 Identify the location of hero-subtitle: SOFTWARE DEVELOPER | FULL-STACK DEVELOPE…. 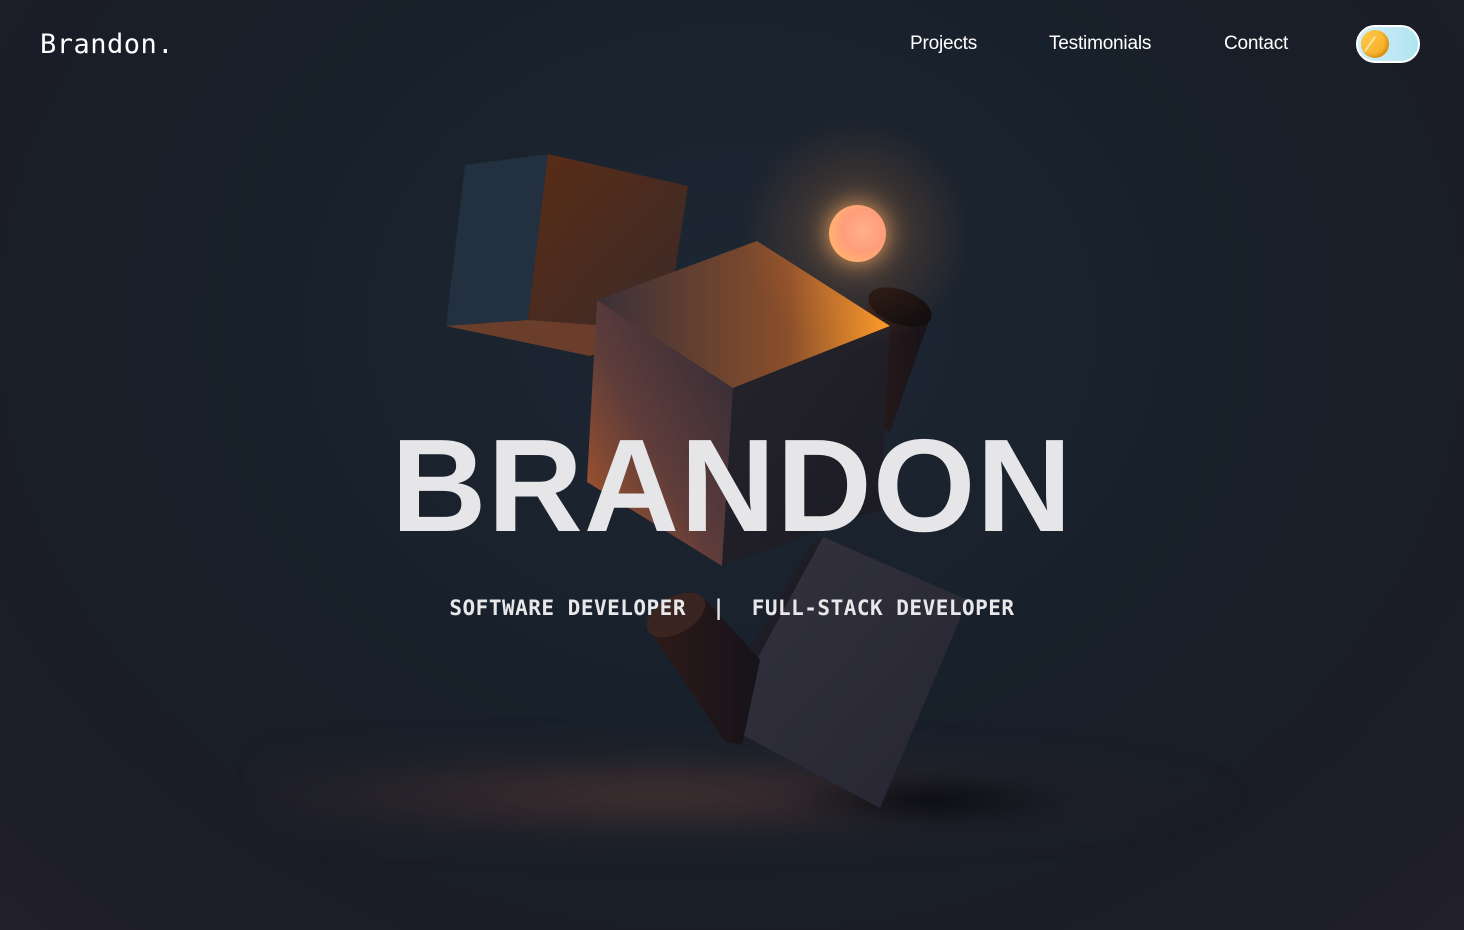
(732, 608).